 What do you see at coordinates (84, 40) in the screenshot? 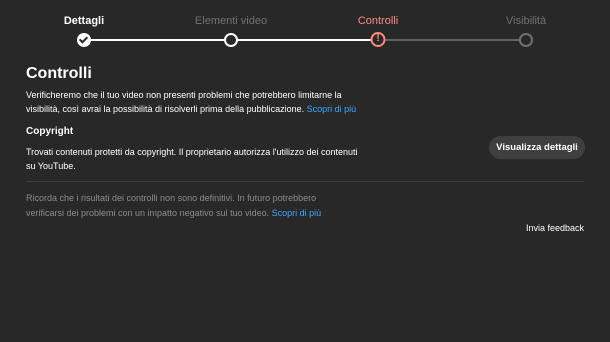
I see `check-icon` at bounding box center [84, 40].